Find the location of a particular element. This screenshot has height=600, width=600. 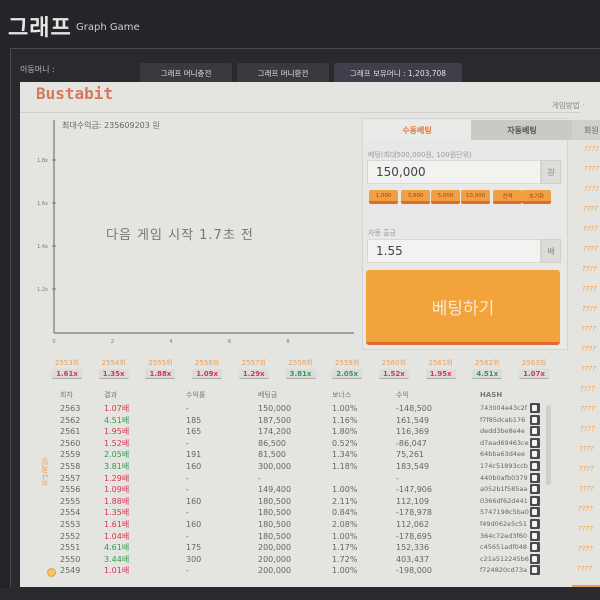

recent-round-chip: 2558회 3.81x is located at coordinates (301, 369).